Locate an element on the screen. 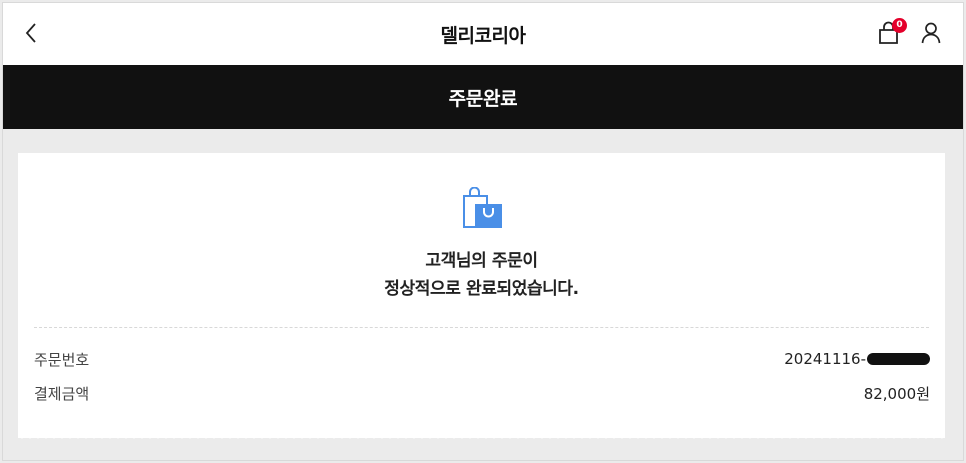 The image size is (966, 463). redaction-mark is located at coordinates (898, 359).